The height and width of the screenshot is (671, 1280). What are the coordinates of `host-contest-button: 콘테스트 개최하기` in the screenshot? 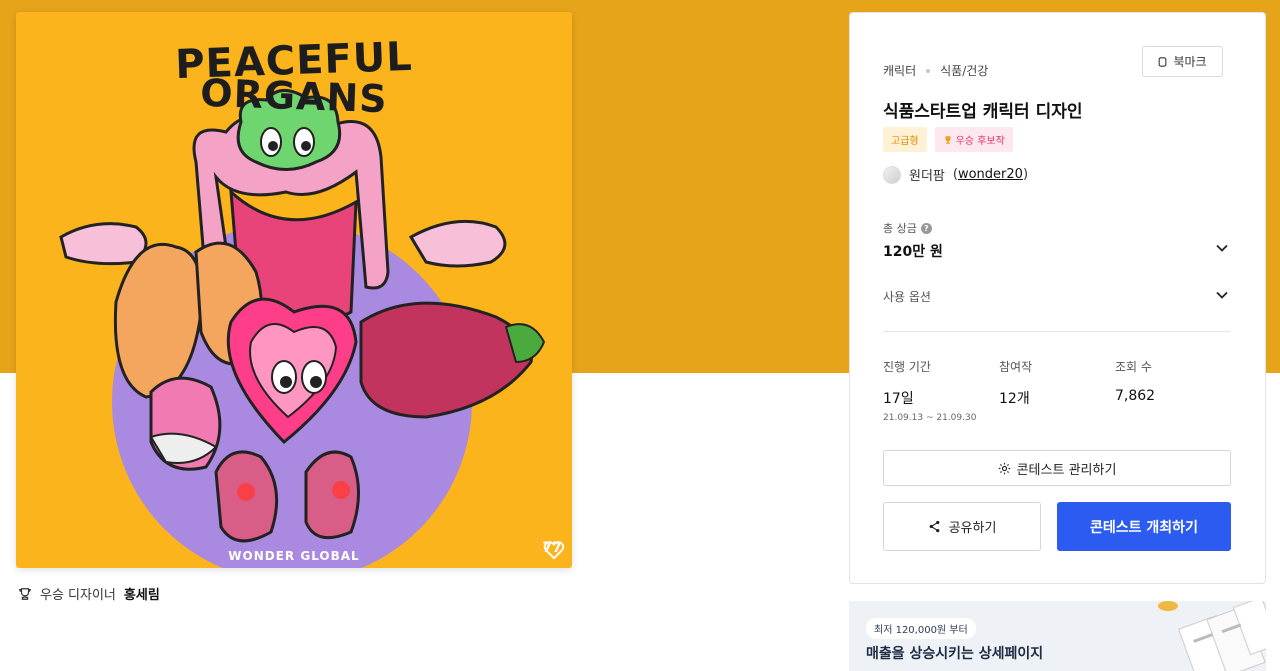 It's located at (1144, 526).